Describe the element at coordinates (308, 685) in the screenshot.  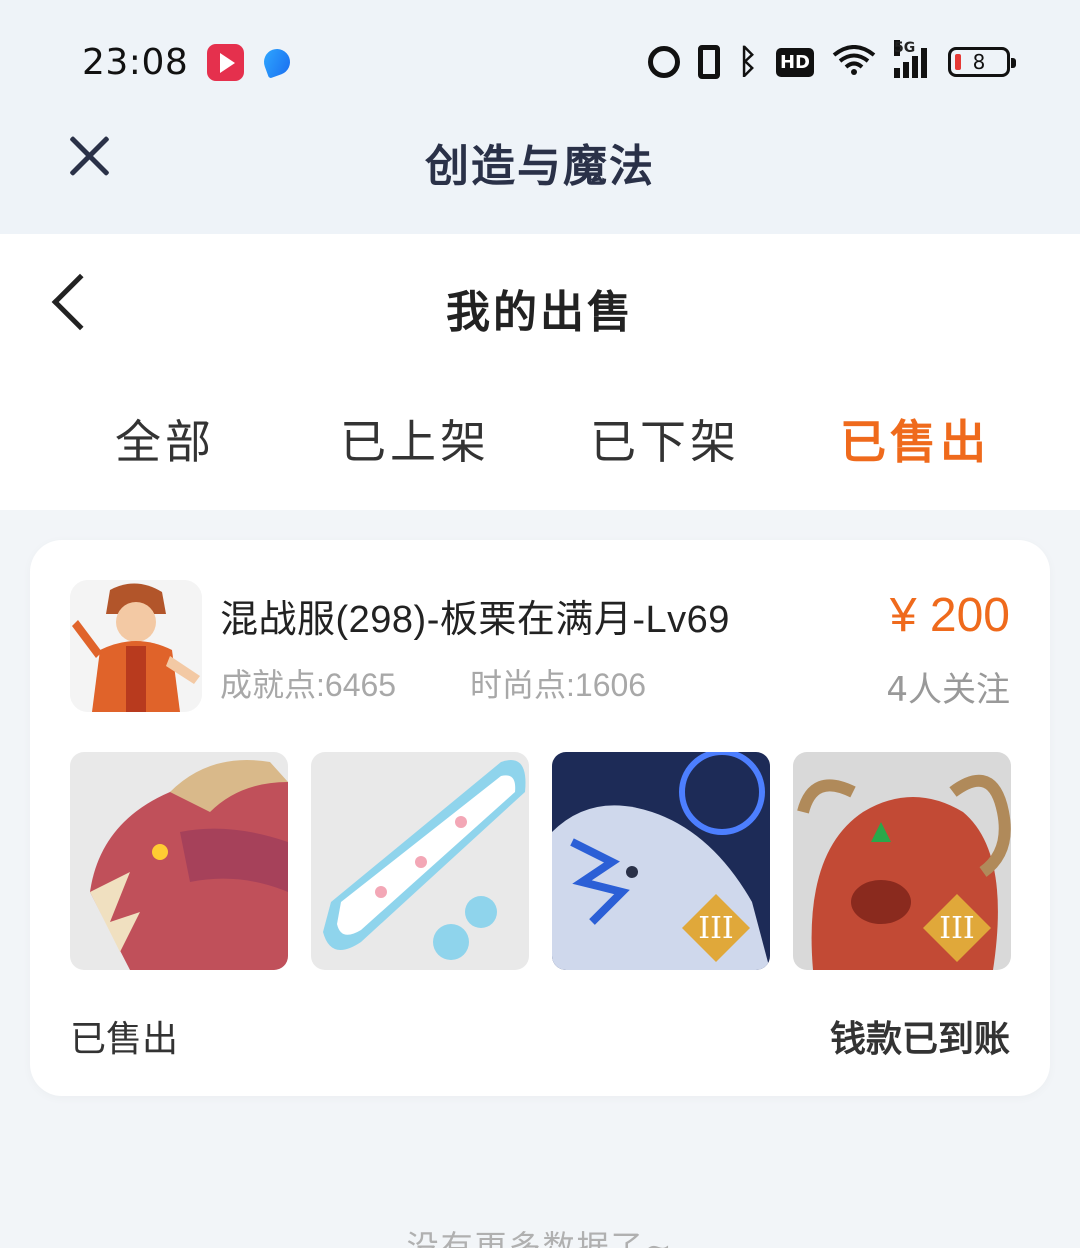
I see `achievement-points: 成就点:6465` at that location.